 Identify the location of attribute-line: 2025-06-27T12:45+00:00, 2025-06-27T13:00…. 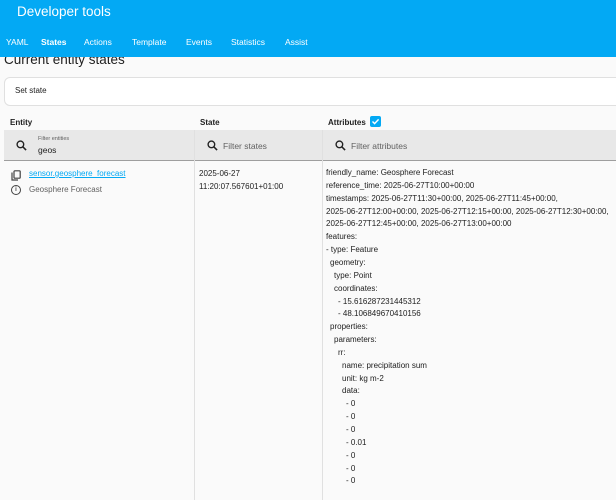
(419, 224).